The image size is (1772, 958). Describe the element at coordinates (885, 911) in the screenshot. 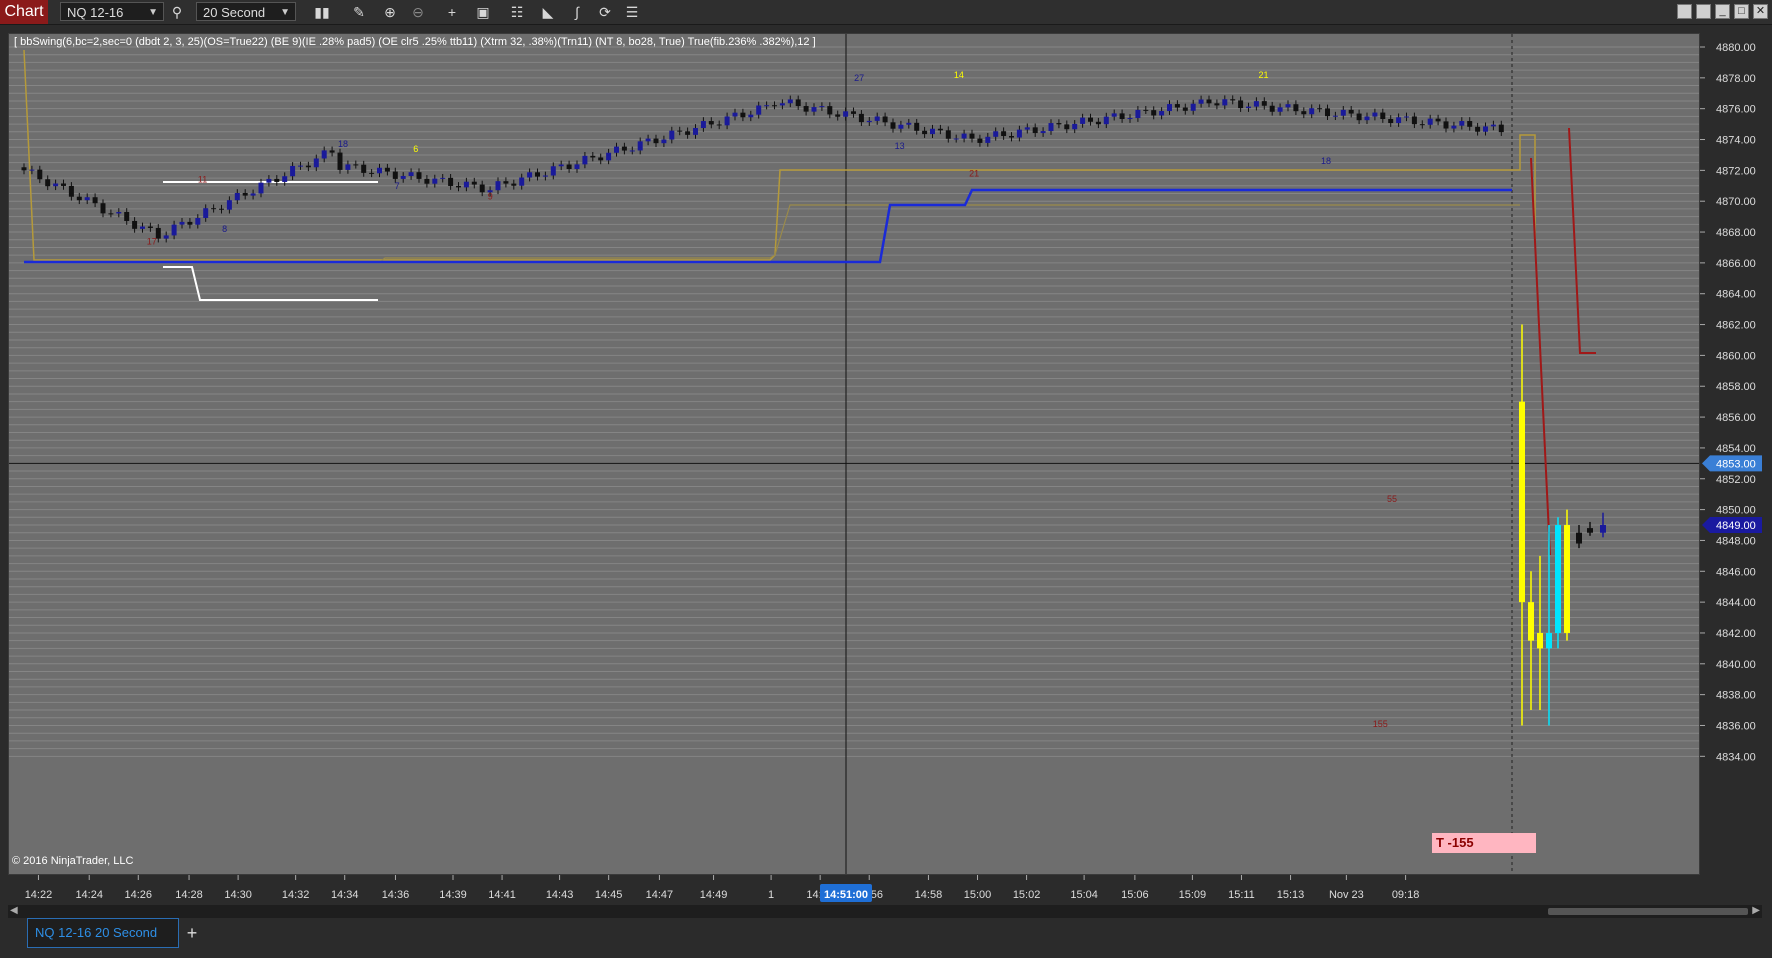

I see `horizontal-scrollbar: ◀ ▶` at that location.